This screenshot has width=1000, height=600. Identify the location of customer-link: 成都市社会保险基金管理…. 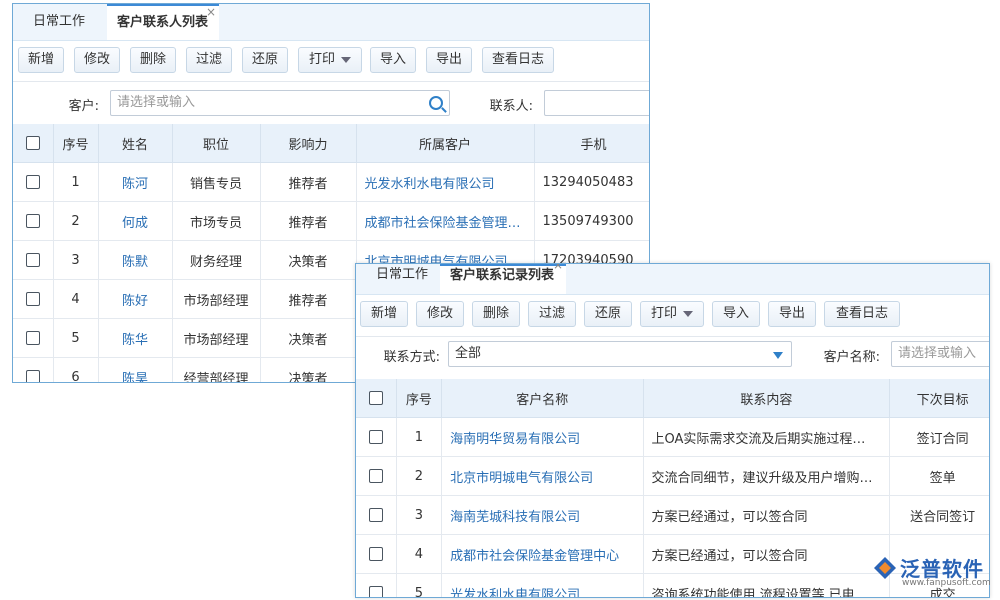
(445, 221).